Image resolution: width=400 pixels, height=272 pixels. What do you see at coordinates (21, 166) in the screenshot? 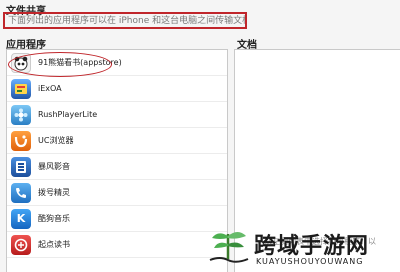
I see `baofeng-icon` at bounding box center [21, 166].